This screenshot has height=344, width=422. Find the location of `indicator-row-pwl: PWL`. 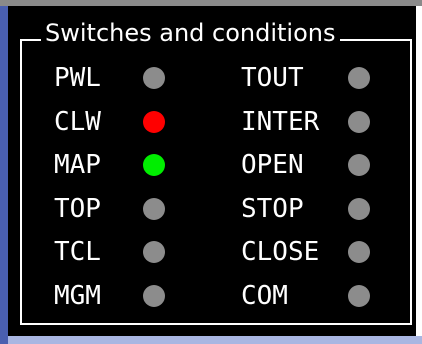

indicator-row-pwl: PWL is located at coordinates (111, 78).